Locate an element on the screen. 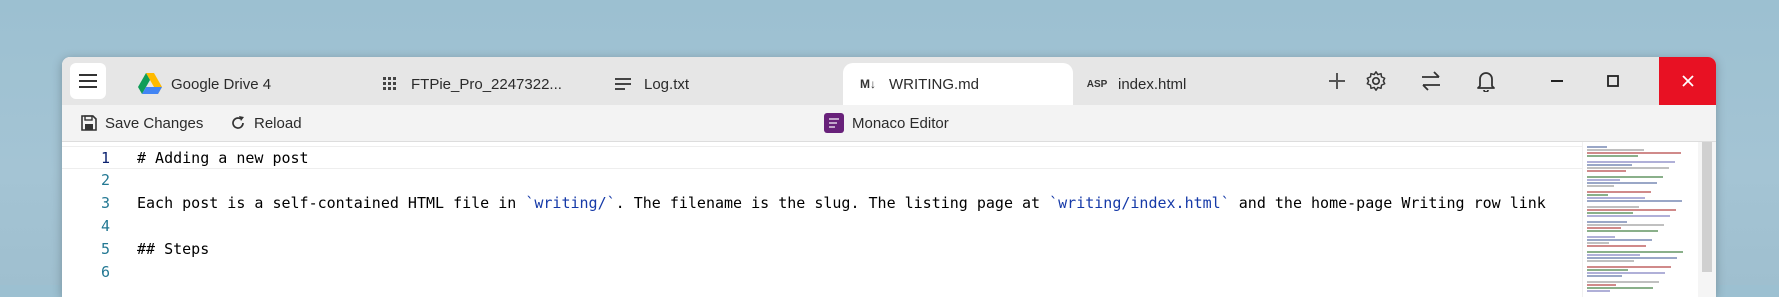 The image size is (1779, 297). close-icon is located at coordinates (1687, 81).